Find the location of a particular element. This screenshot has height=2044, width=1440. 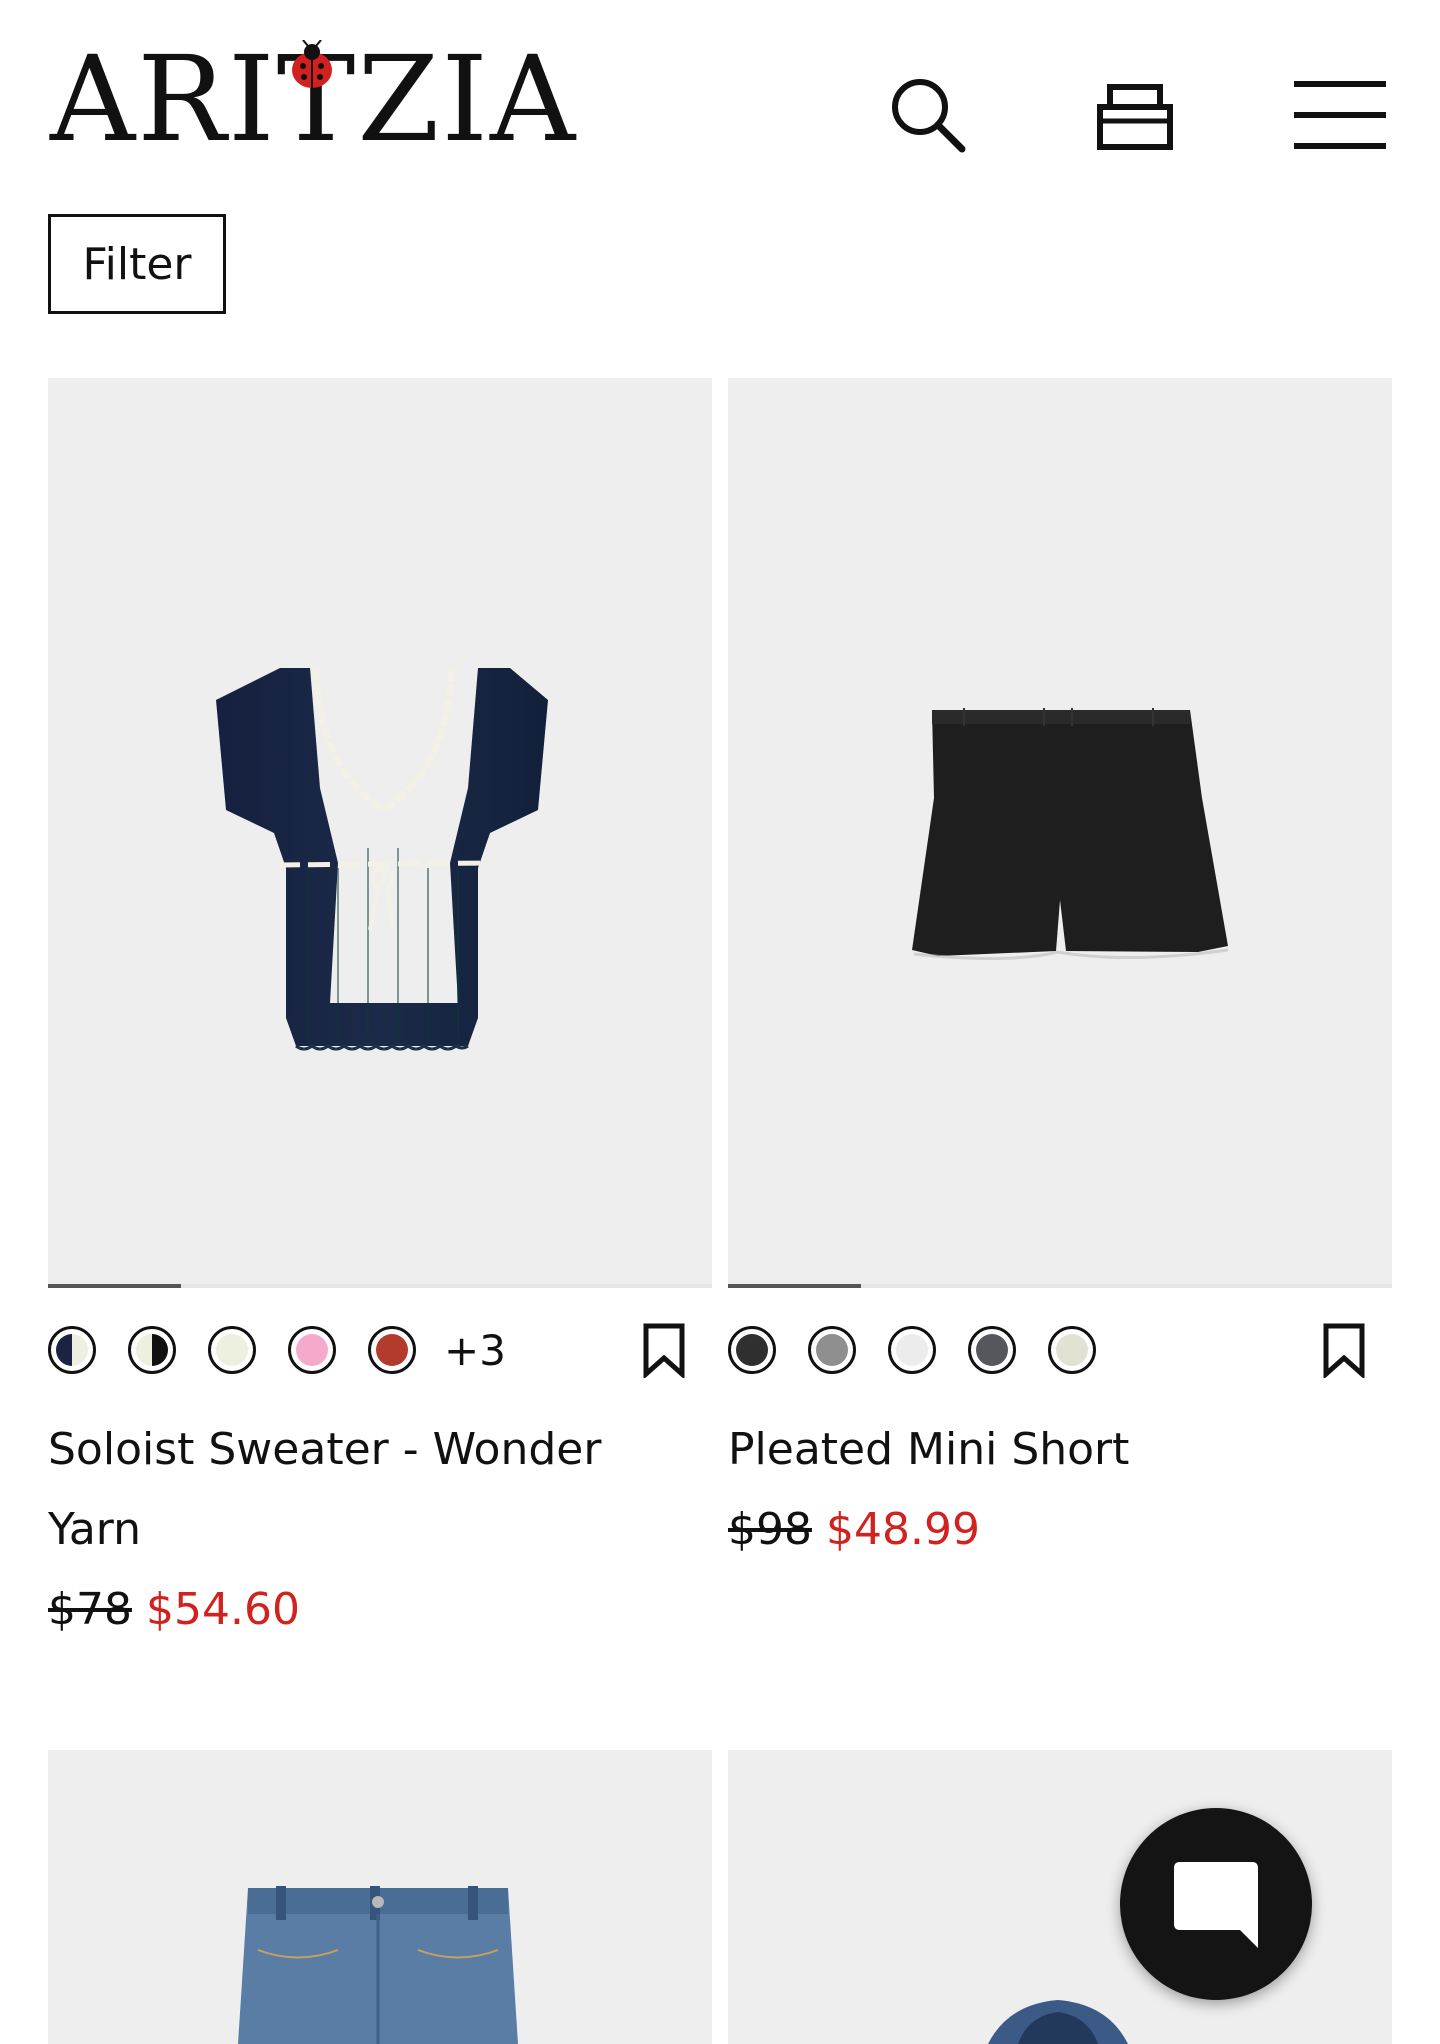

shopping-bag-button is located at coordinates (1135, 115).